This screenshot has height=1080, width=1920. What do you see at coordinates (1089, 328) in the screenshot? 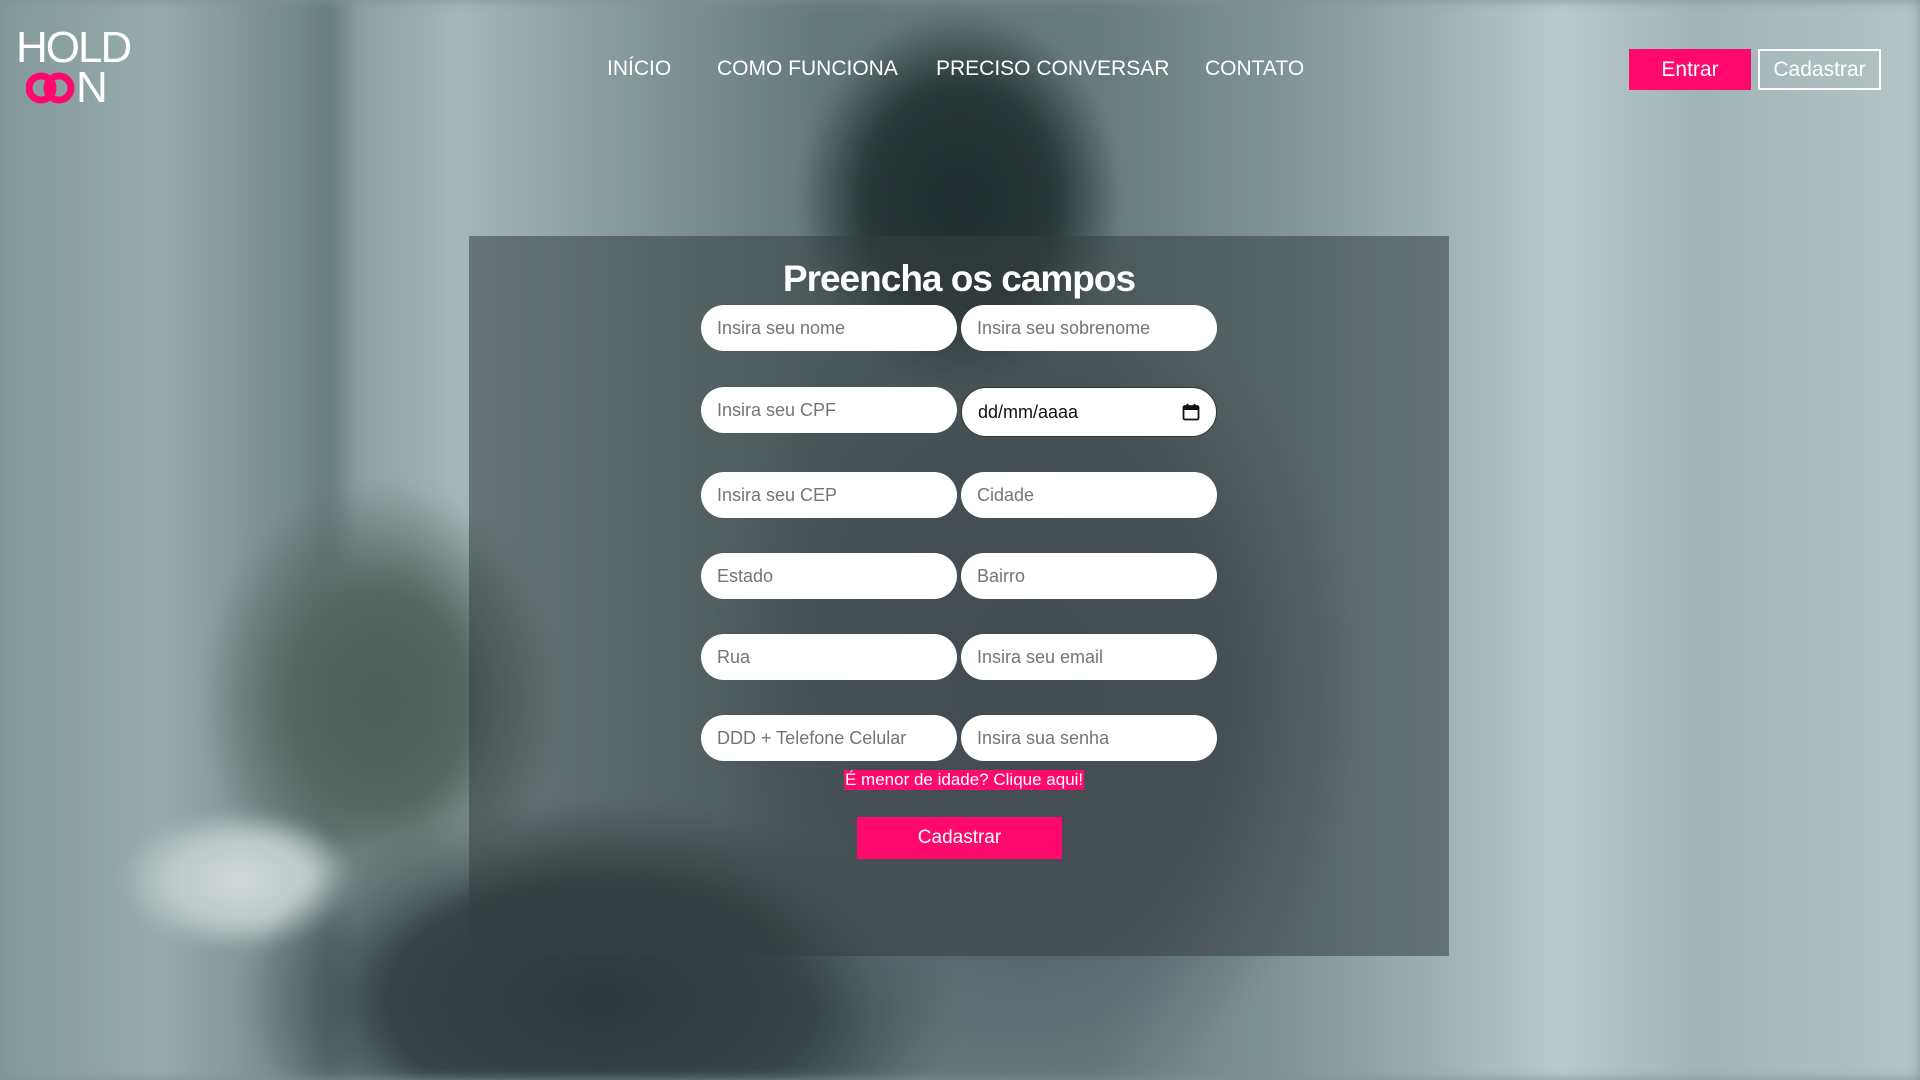
I see `last-name-input` at bounding box center [1089, 328].